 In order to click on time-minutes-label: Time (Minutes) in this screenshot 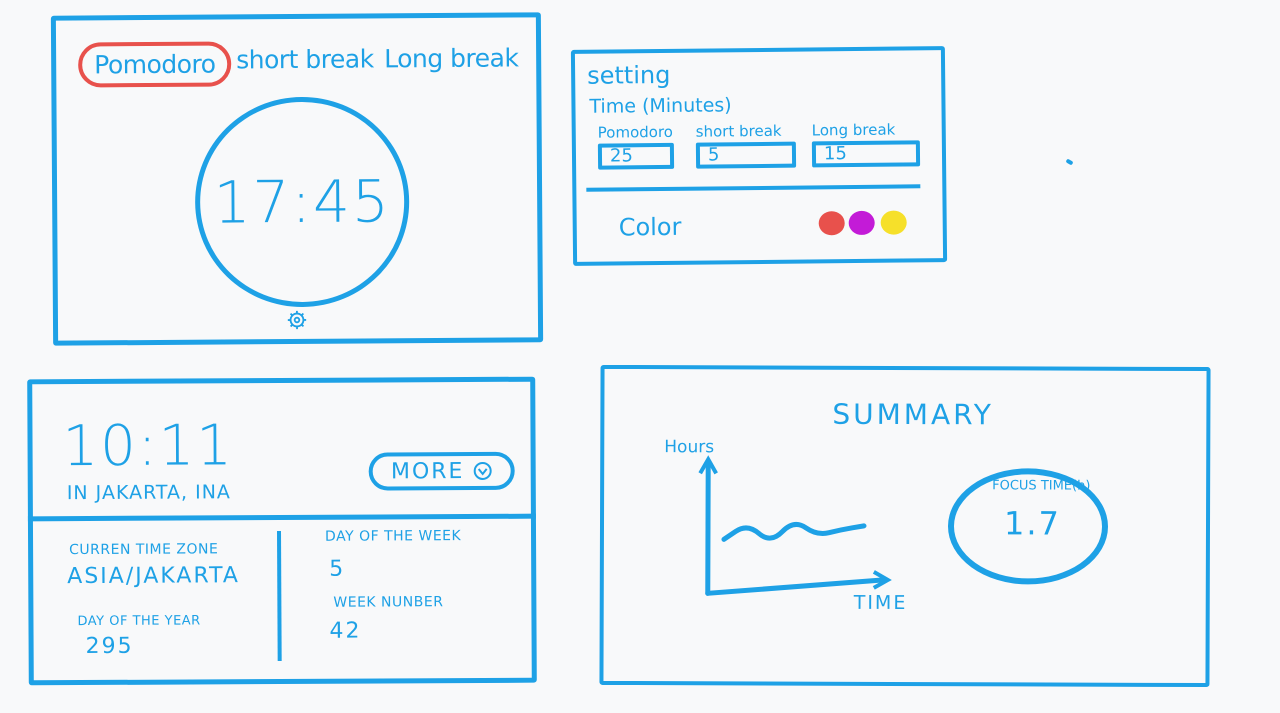, I will do `click(660, 106)`.